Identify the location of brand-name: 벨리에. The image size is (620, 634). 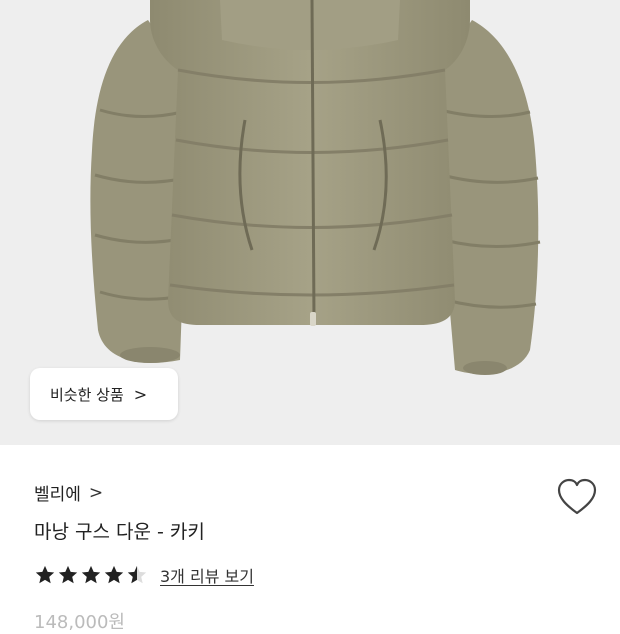
(57, 495).